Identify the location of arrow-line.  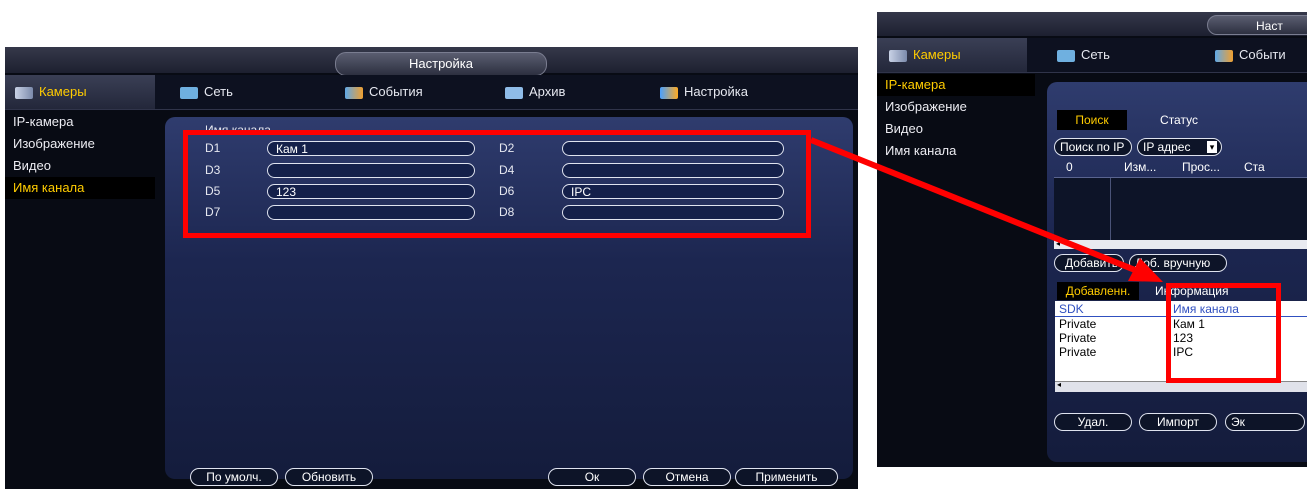
(980, 208).